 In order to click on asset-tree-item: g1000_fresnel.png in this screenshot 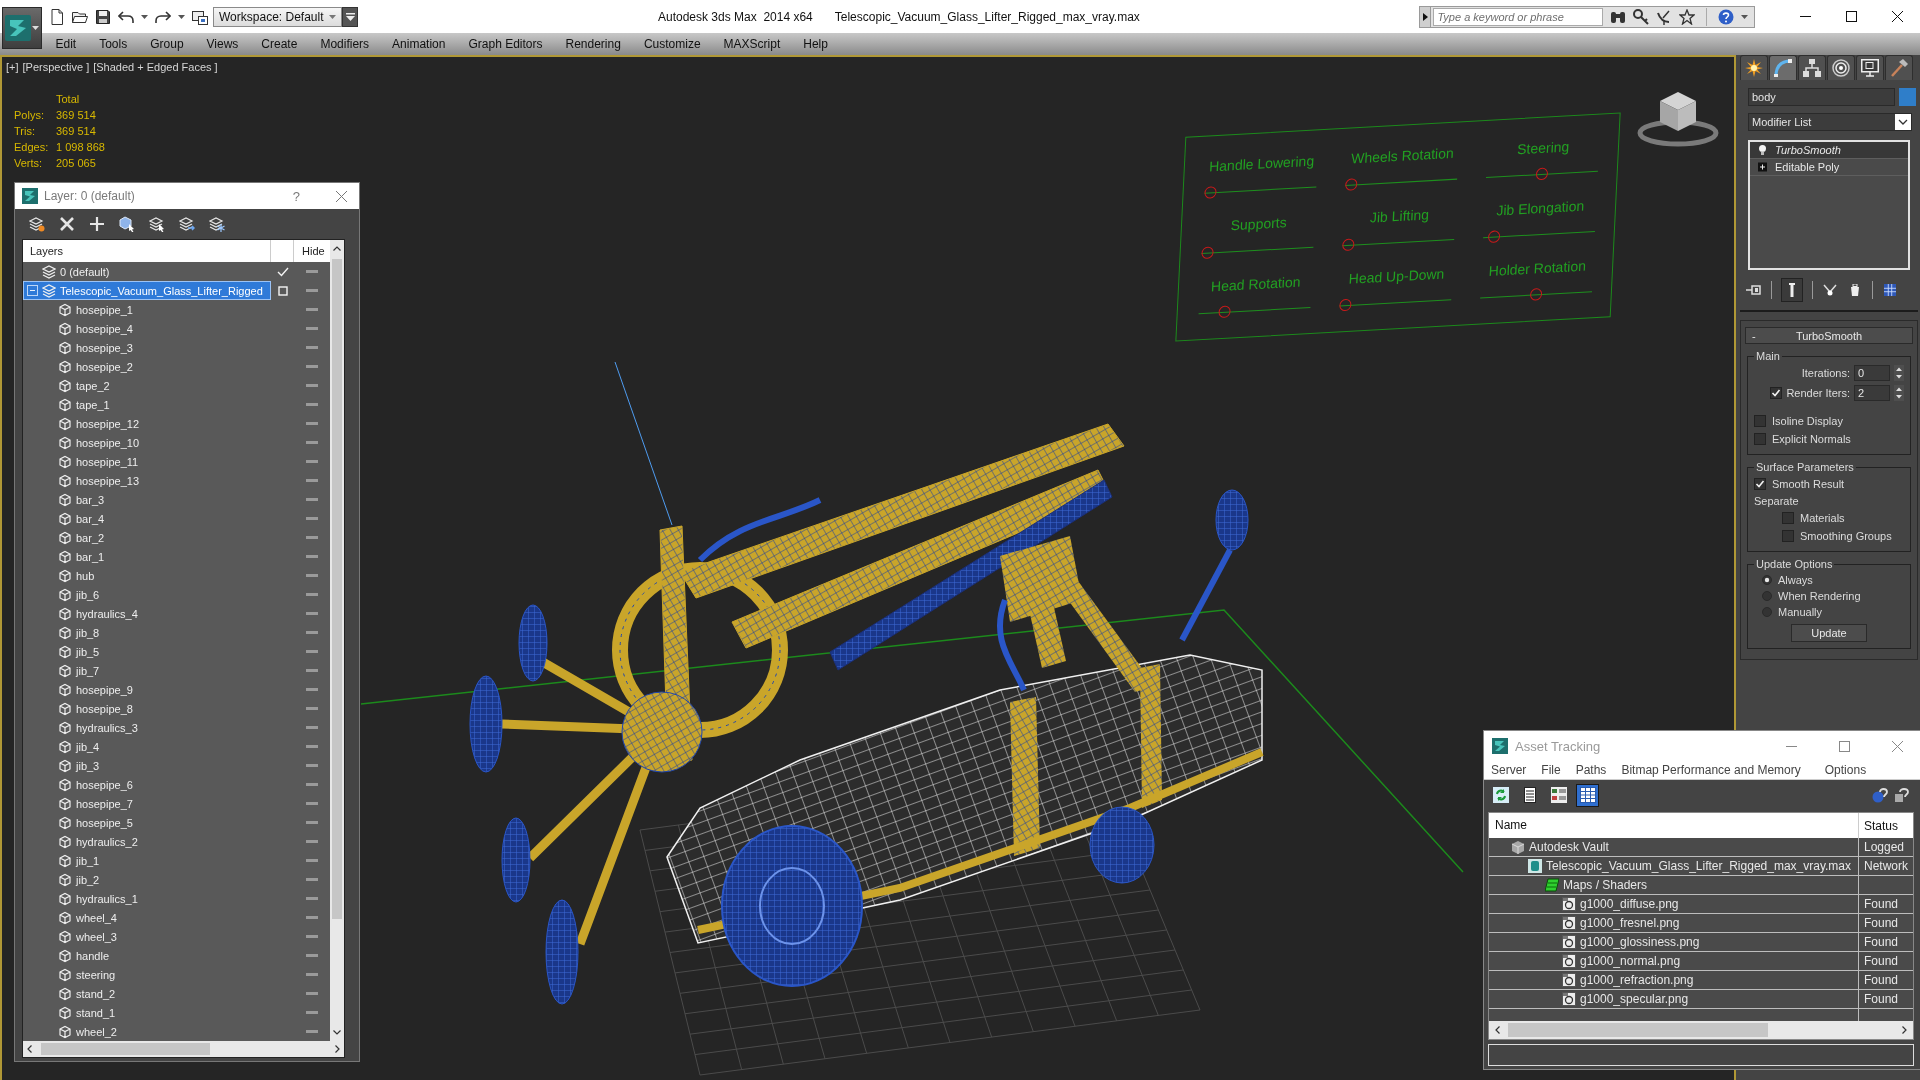, I will do `click(1674, 923)`.